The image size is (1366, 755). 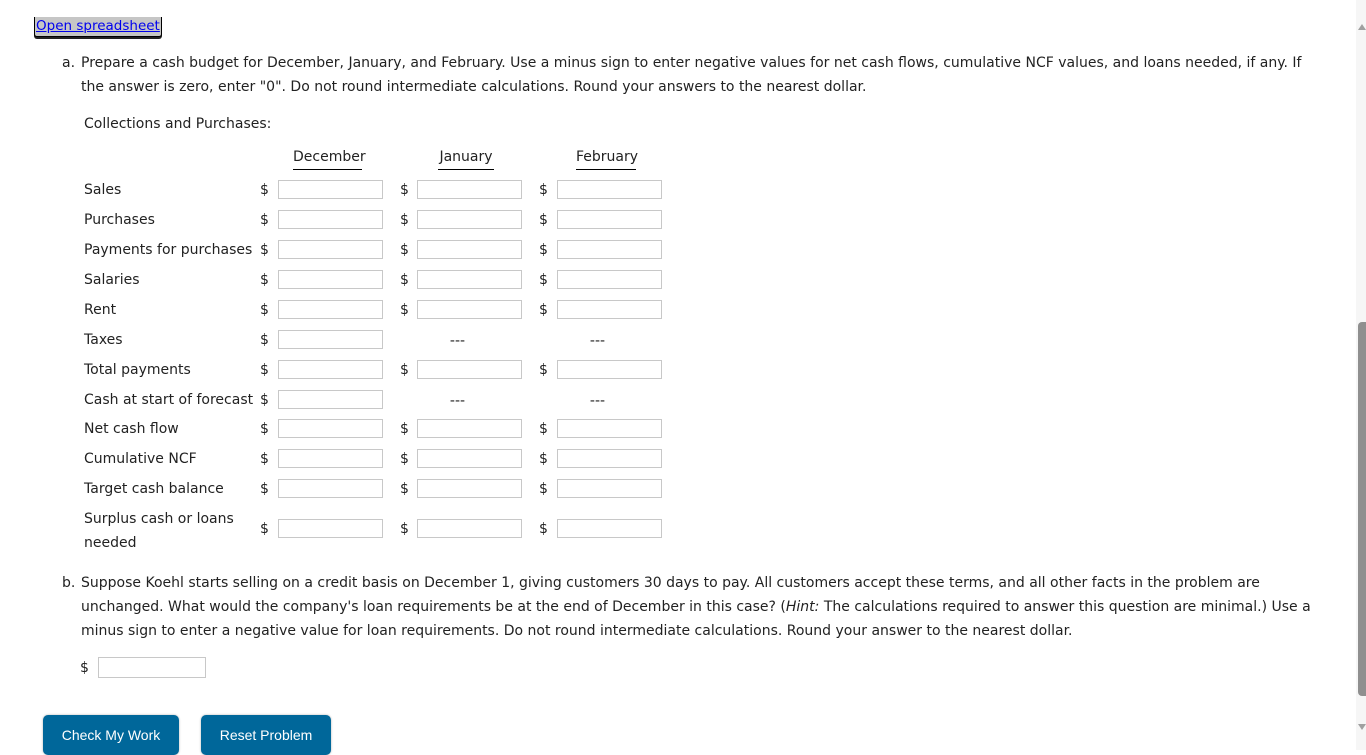 I want to click on reset-problem-button: Reset Problem, so click(x=266, y=735).